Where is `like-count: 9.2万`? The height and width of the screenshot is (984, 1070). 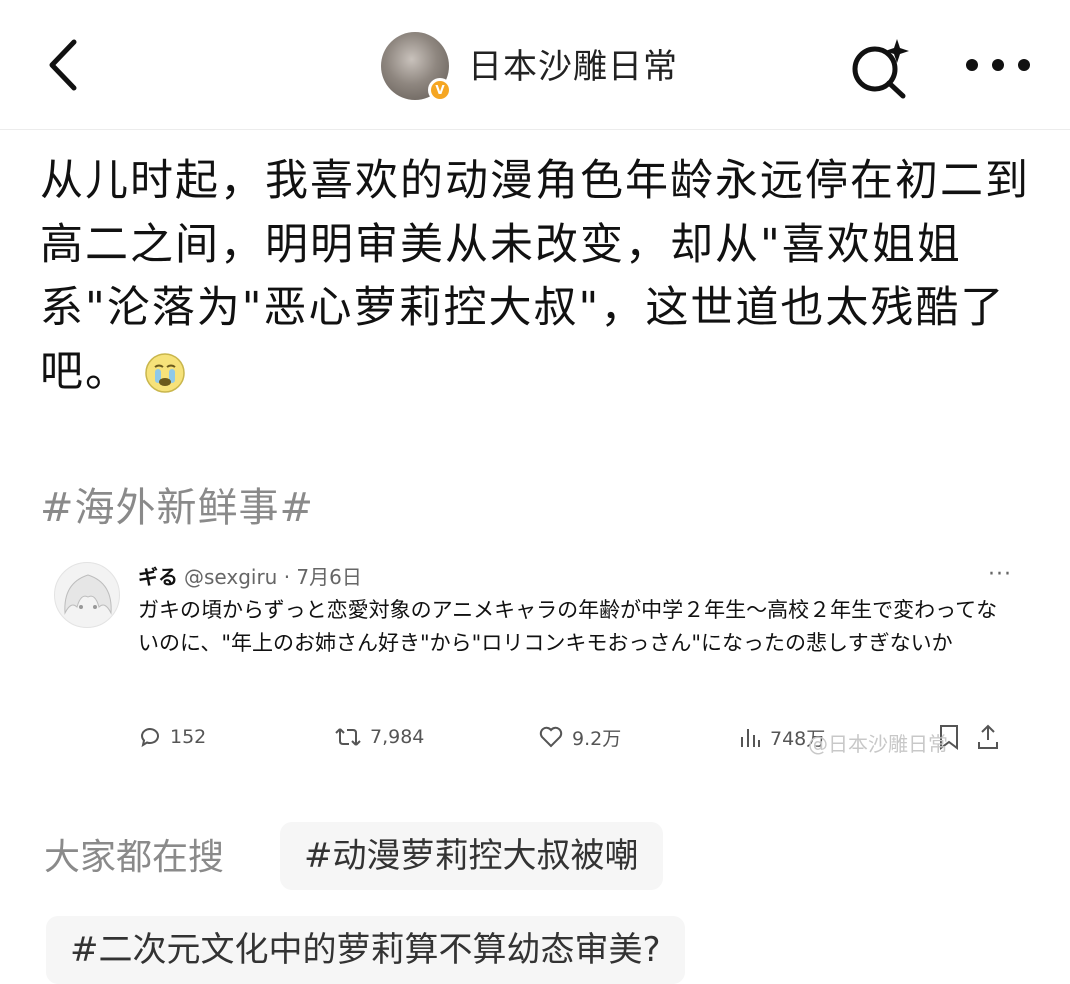 like-count: 9.2万 is located at coordinates (597, 738).